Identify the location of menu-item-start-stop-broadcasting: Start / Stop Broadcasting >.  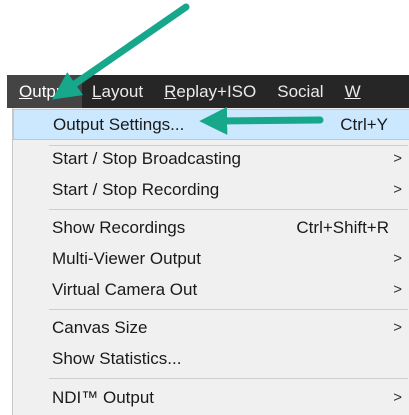
(211, 158).